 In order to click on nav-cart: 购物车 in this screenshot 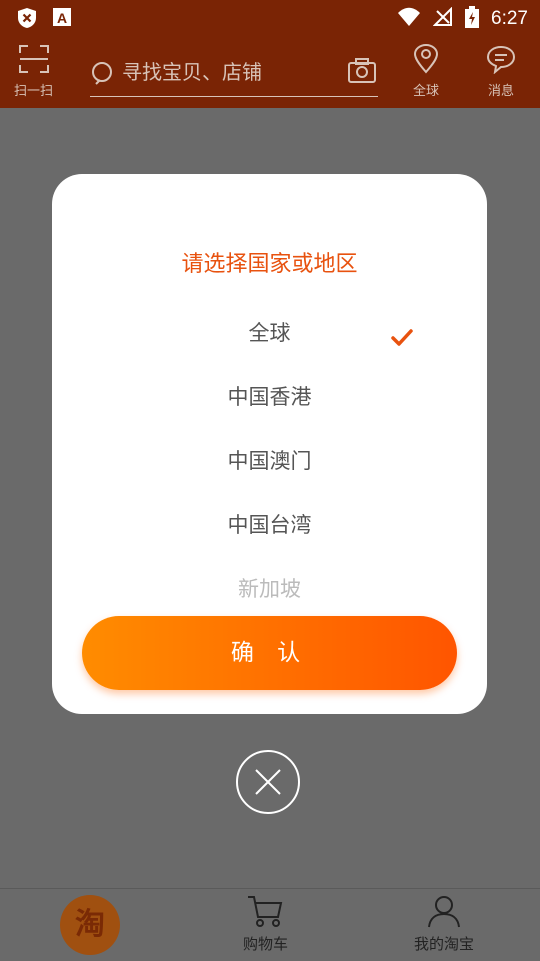, I will do `click(265, 923)`.